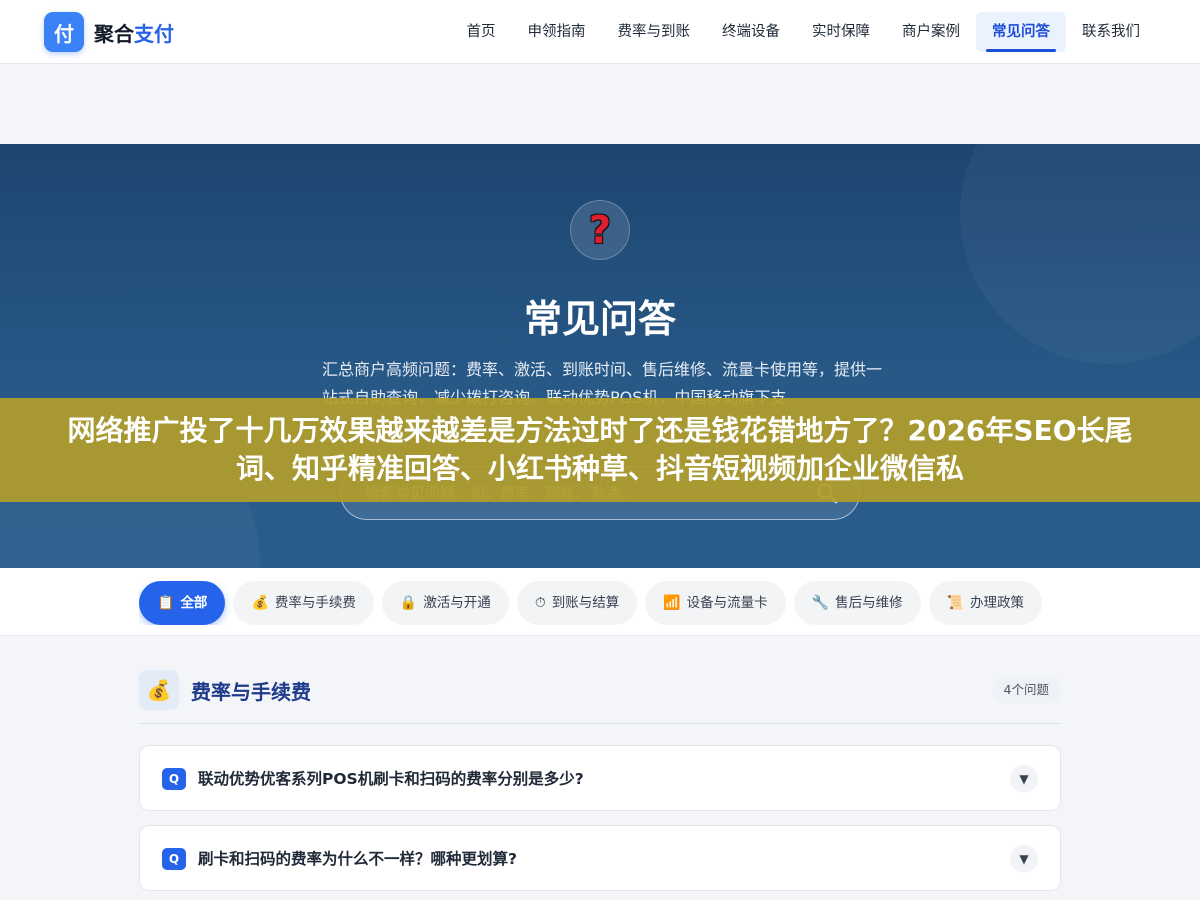 The height and width of the screenshot is (900, 1200). I want to click on filter-chip-after-sales: 🔧 售后与维修, so click(857, 603).